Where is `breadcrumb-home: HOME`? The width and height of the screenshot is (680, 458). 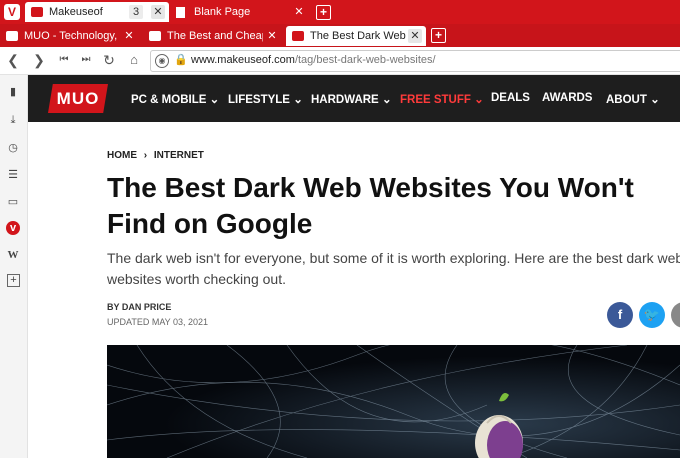
breadcrumb-home: HOME is located at coordinates (122, 155).